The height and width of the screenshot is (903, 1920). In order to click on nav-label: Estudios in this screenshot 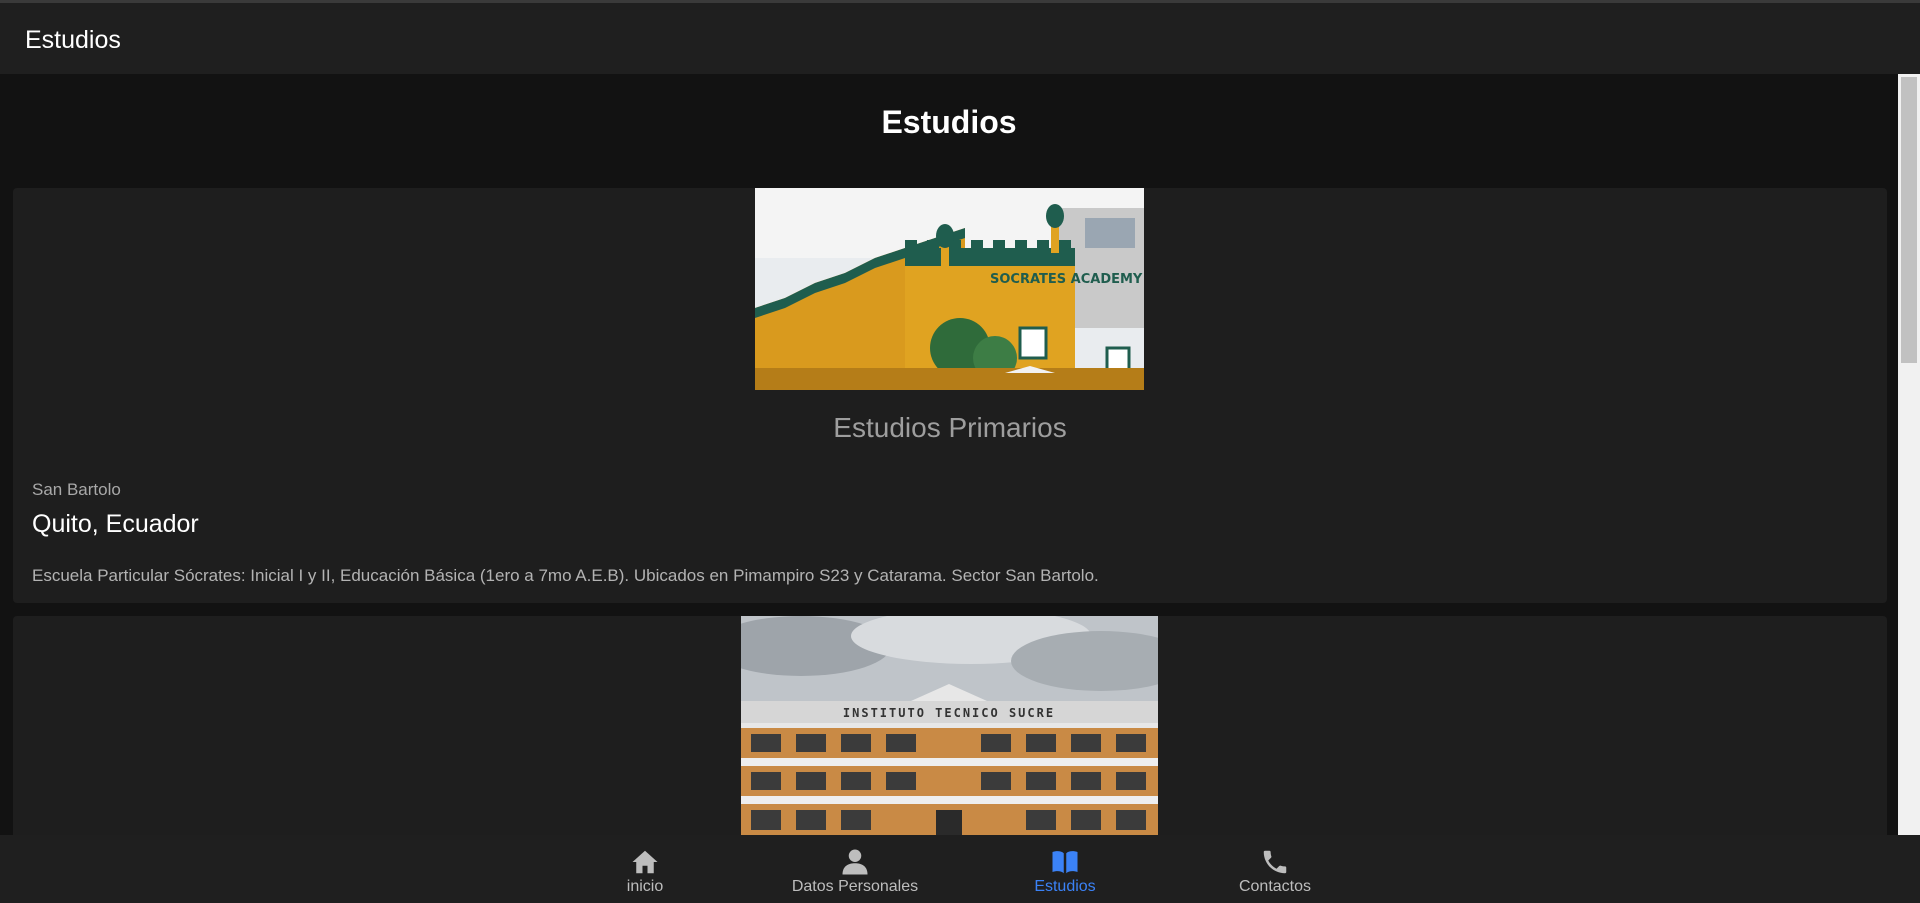, I will do `click(1065, 886)`.